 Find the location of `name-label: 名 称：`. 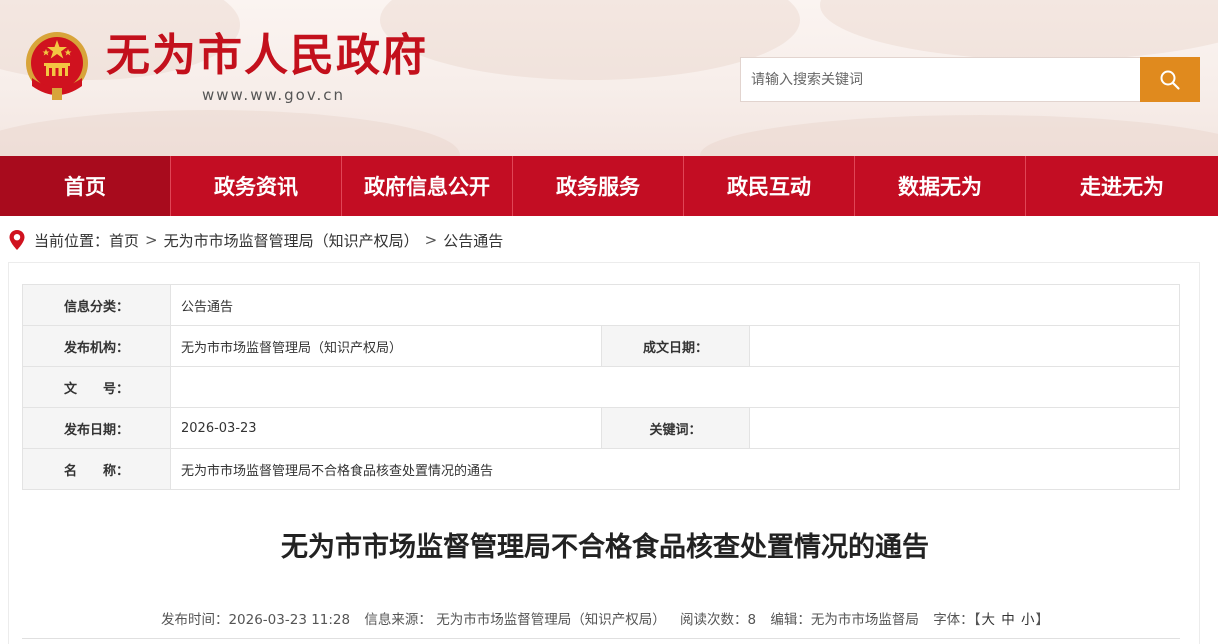

name-label: 名 称： is located at coordinates (96, 469).